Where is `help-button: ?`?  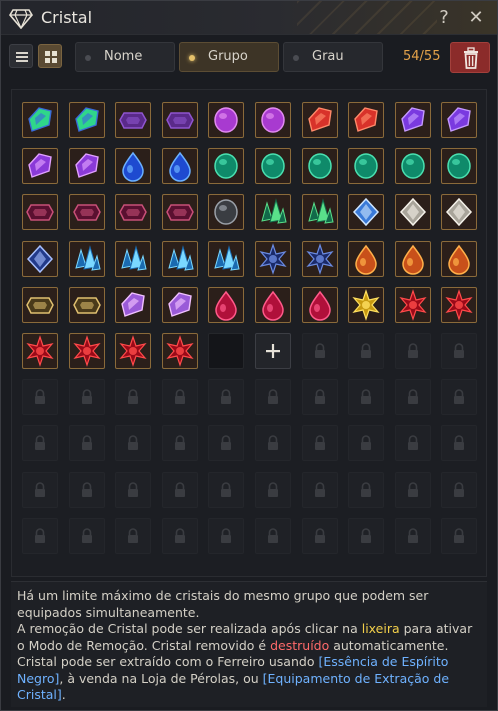
help-button: ? is located at coordinates (444, 18).